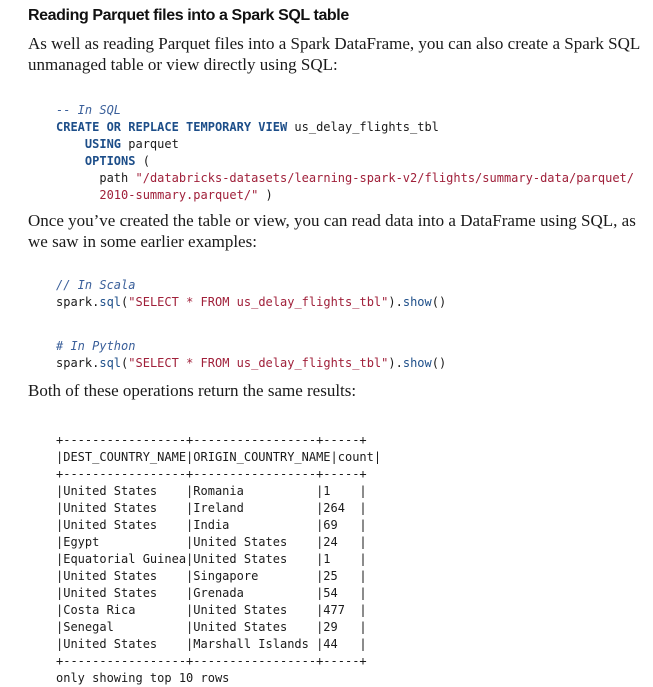  Describe the element at coordinates (439, 363) in the screenshot. I see `python-end: ()` at that location.